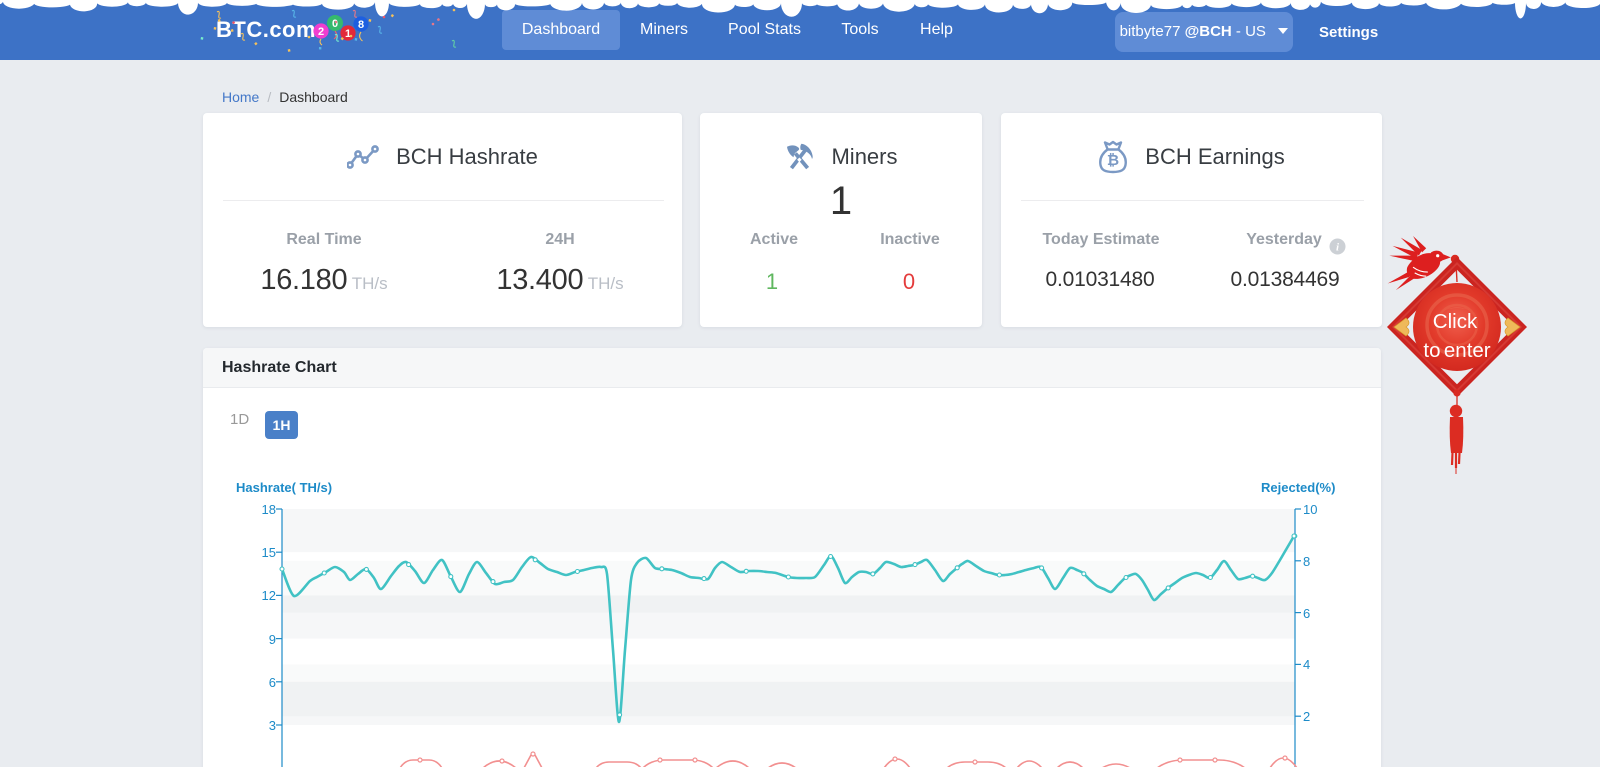 The height and width of the screenshot is (767, 1600). I want to click on svg-text: Click, so click(1455, 321).